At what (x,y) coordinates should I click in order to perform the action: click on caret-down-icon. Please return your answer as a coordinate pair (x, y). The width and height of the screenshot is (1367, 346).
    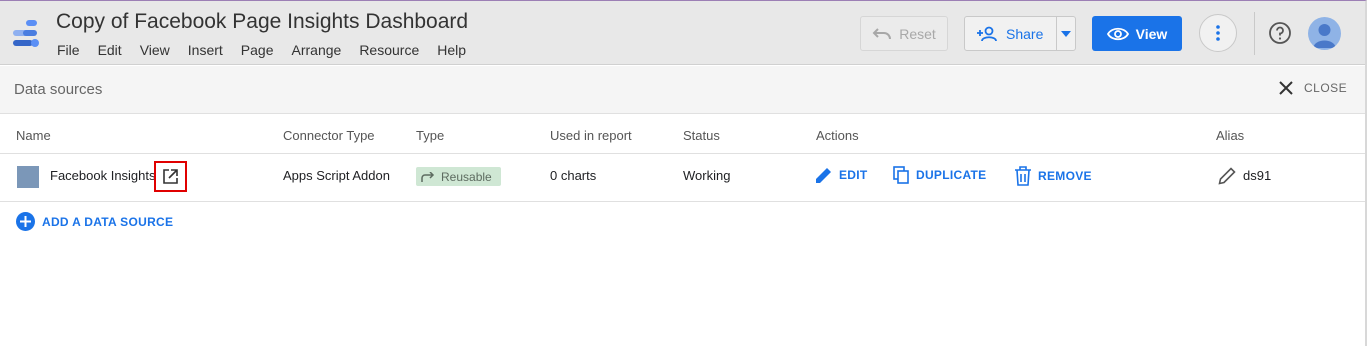
    Looking at the image, I should click on (1066, 33).